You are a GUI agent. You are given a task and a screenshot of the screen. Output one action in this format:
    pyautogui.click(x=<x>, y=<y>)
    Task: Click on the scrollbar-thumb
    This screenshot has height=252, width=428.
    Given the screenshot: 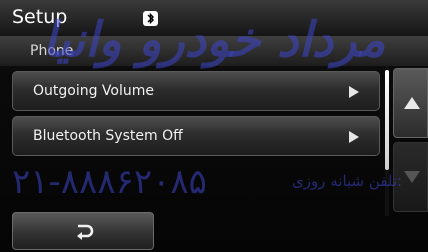 What is the action you would take?
    pyautogui.click(x=387, y=120)
    